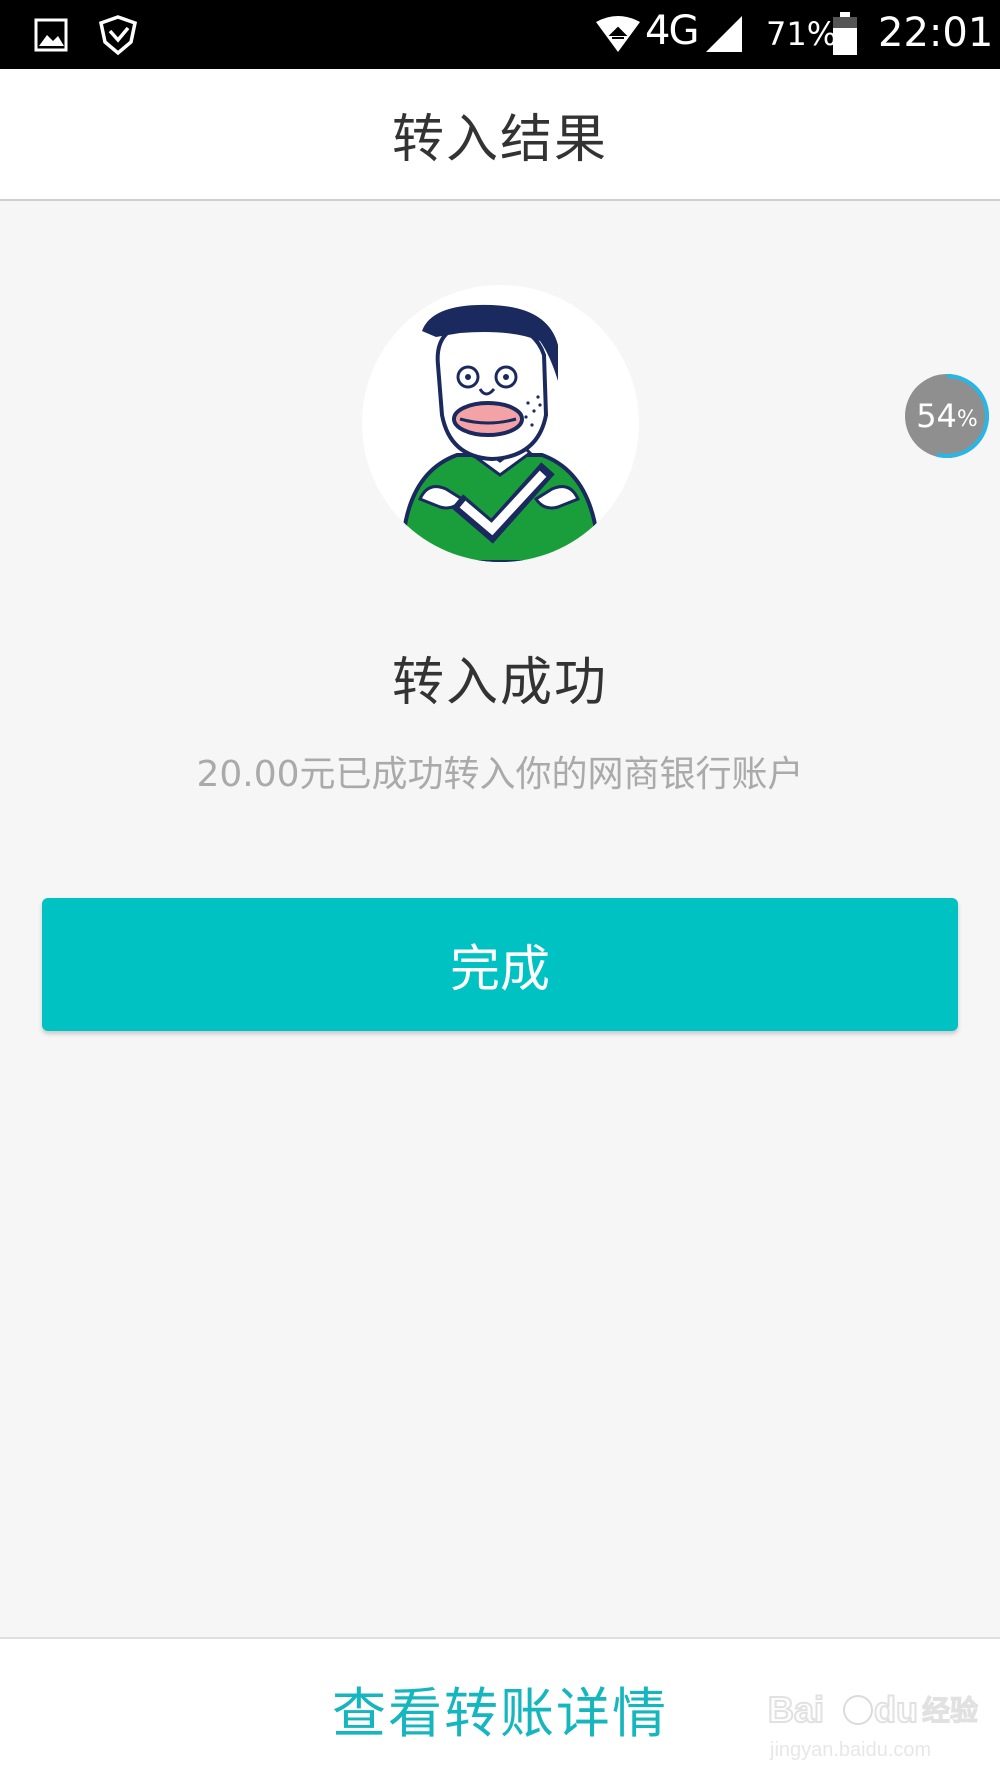 The width and height of the screenshot is (1000, 1778). What do you see at coordinates (672, 31) in the screenshot?
I see `network-type-label: 4G` at bounding box center [672, 31].